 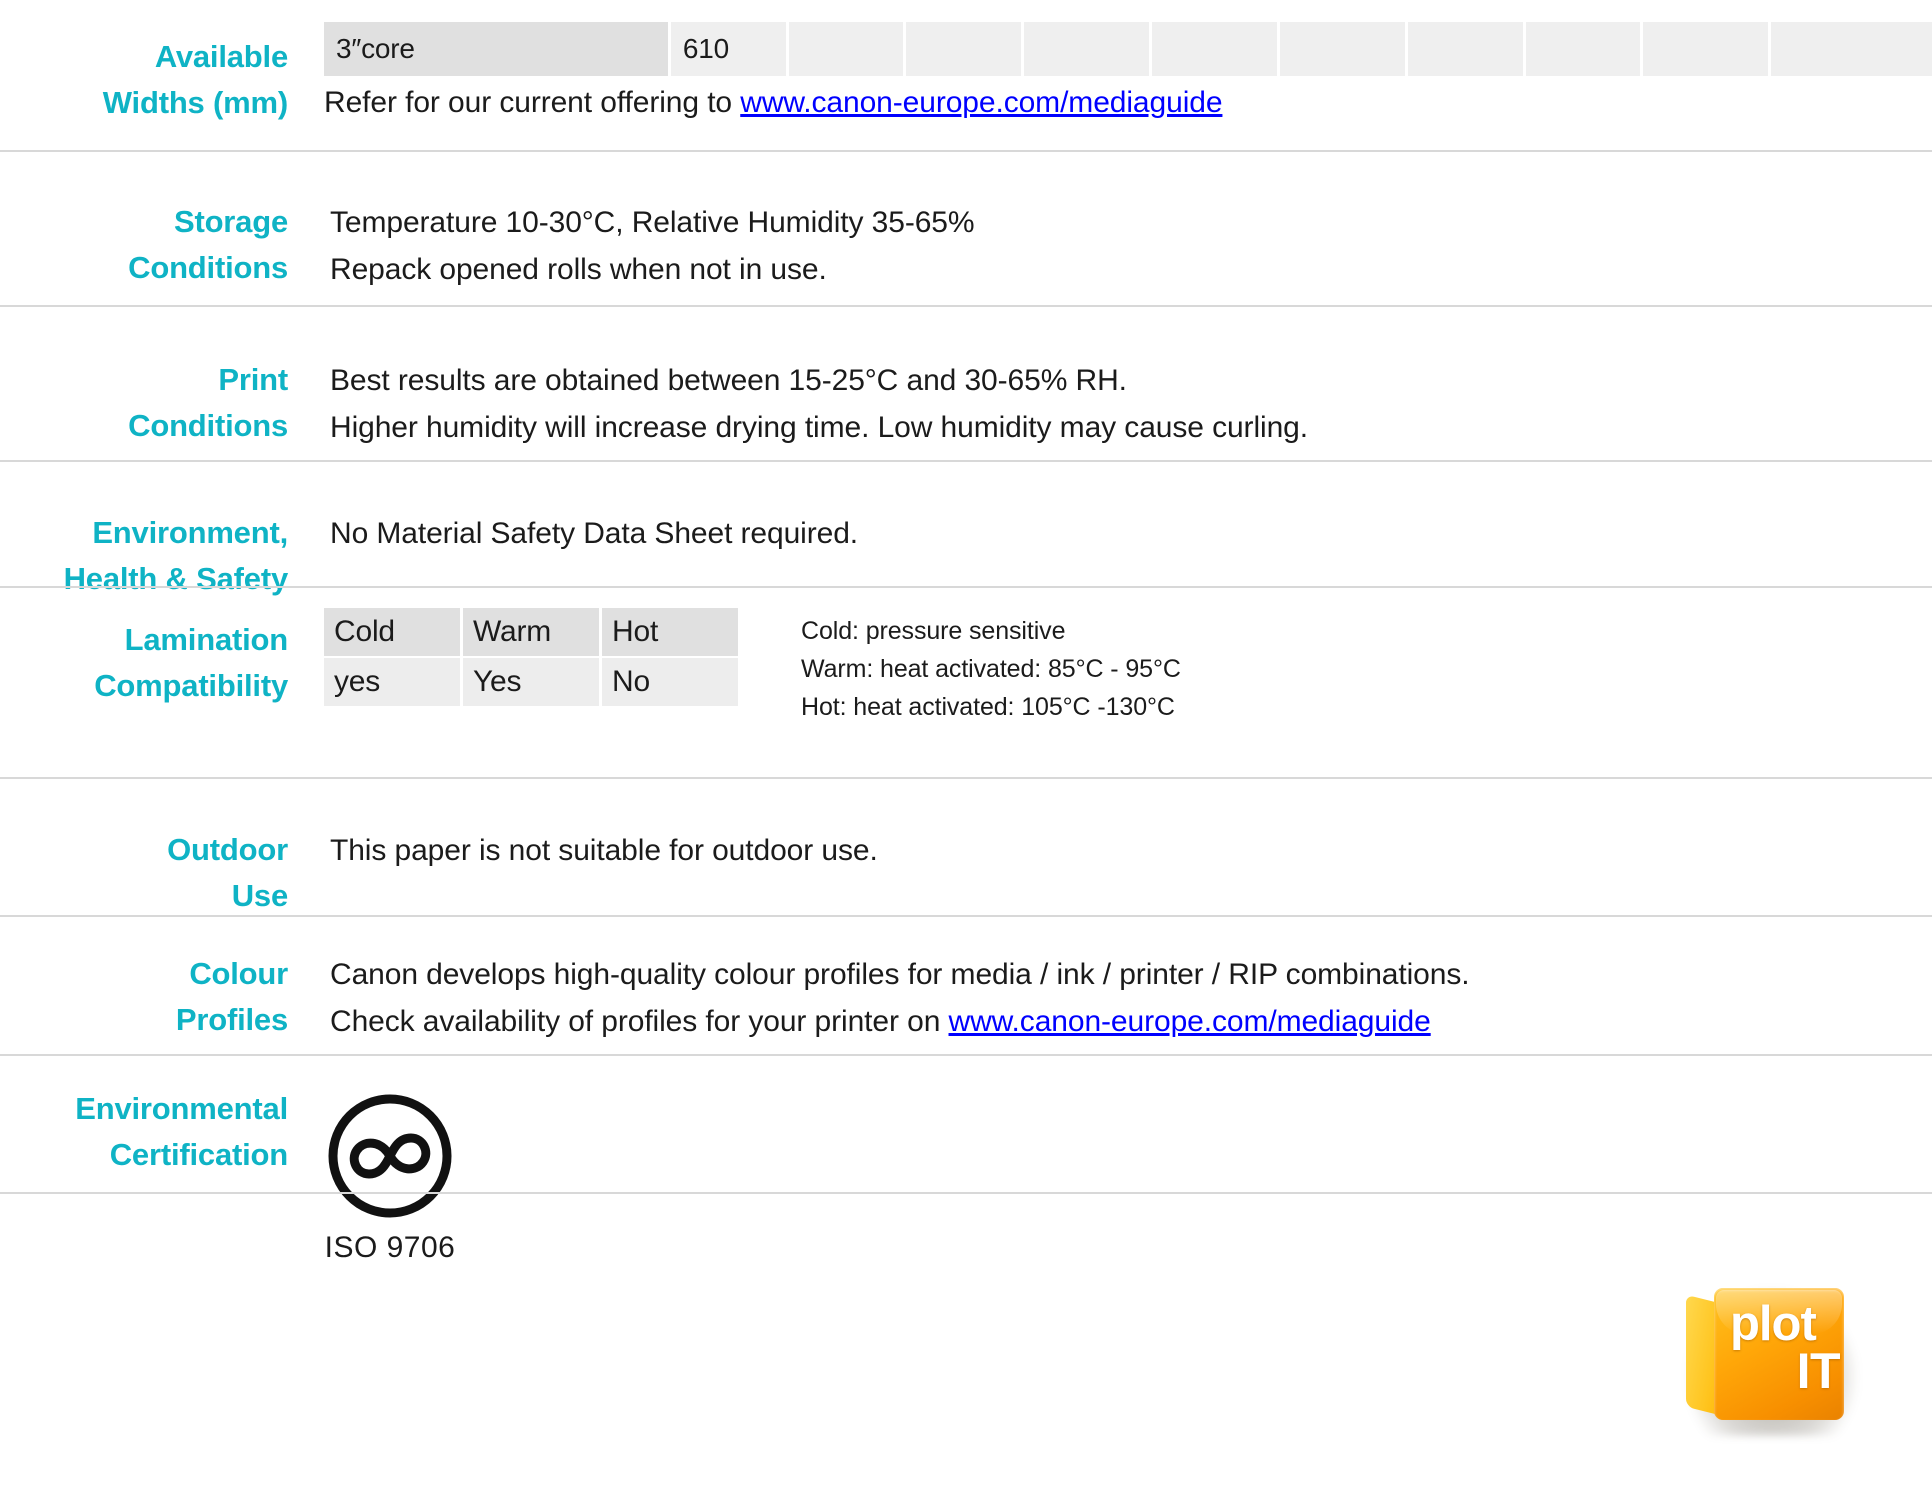 I want to click on section-label-print-conditions: Print Conditions, so click(x=144, y=403).